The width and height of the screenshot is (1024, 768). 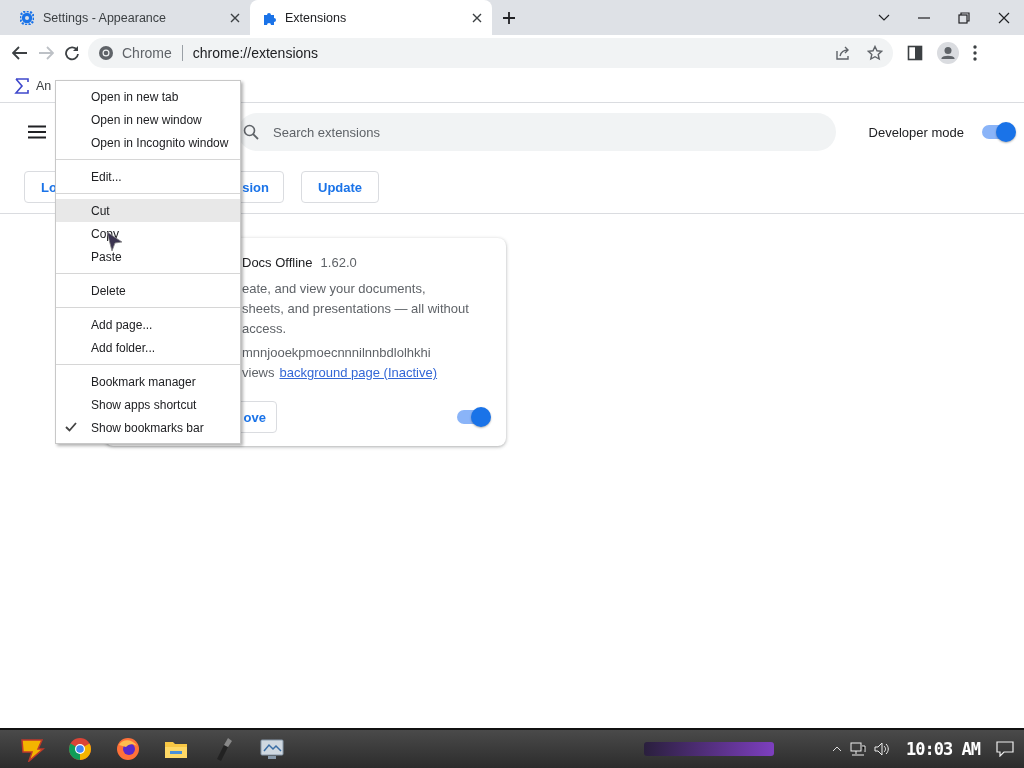 What do you see at coordinates (837, 749) in the screenshot?
I see `chevron-up-icon` at bounding box center [837, 749].